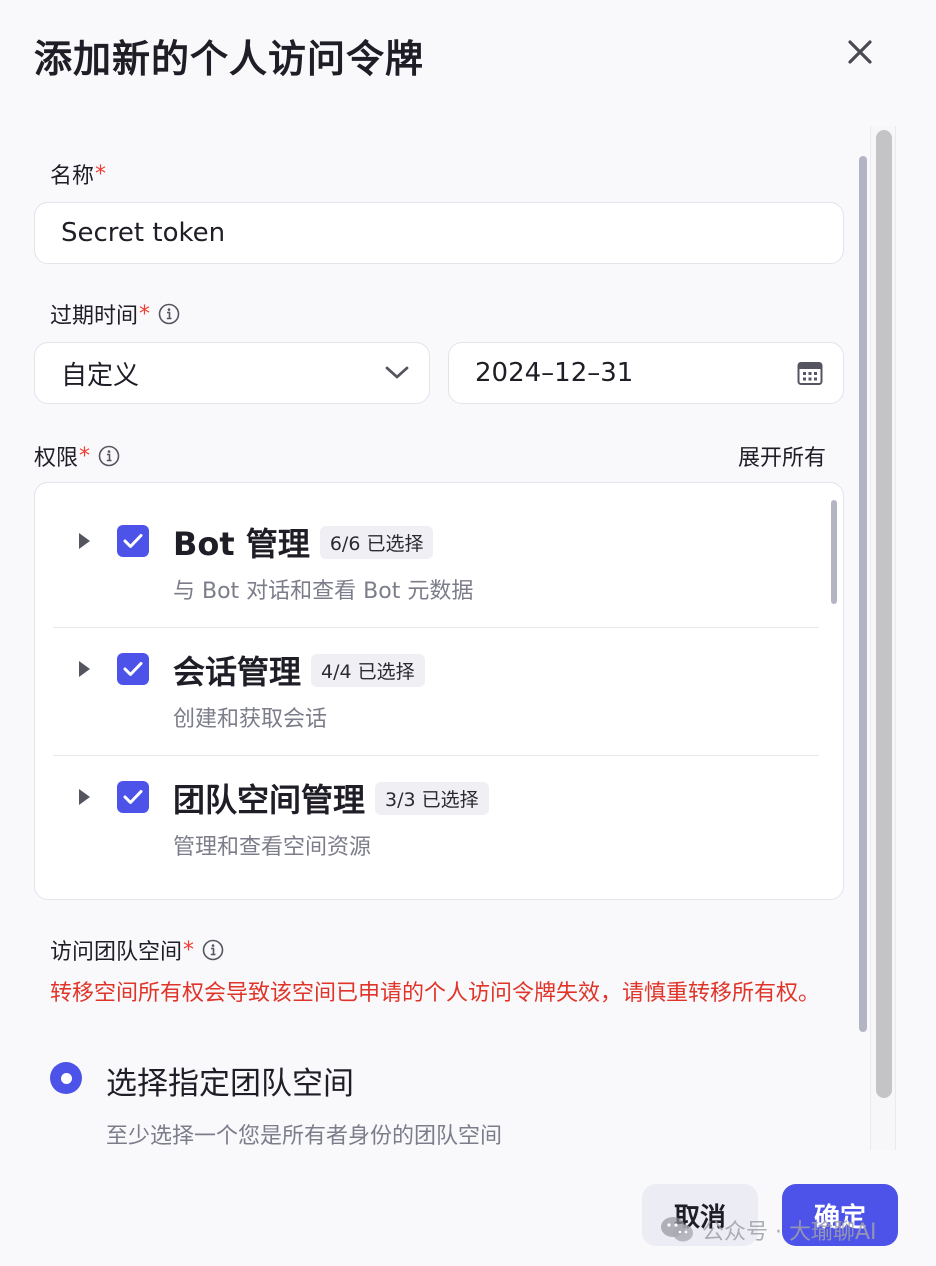 This screenshot has height=1266, width=936. I want to click on expiry-date-input: 2024–12–31, so click(646, 373).